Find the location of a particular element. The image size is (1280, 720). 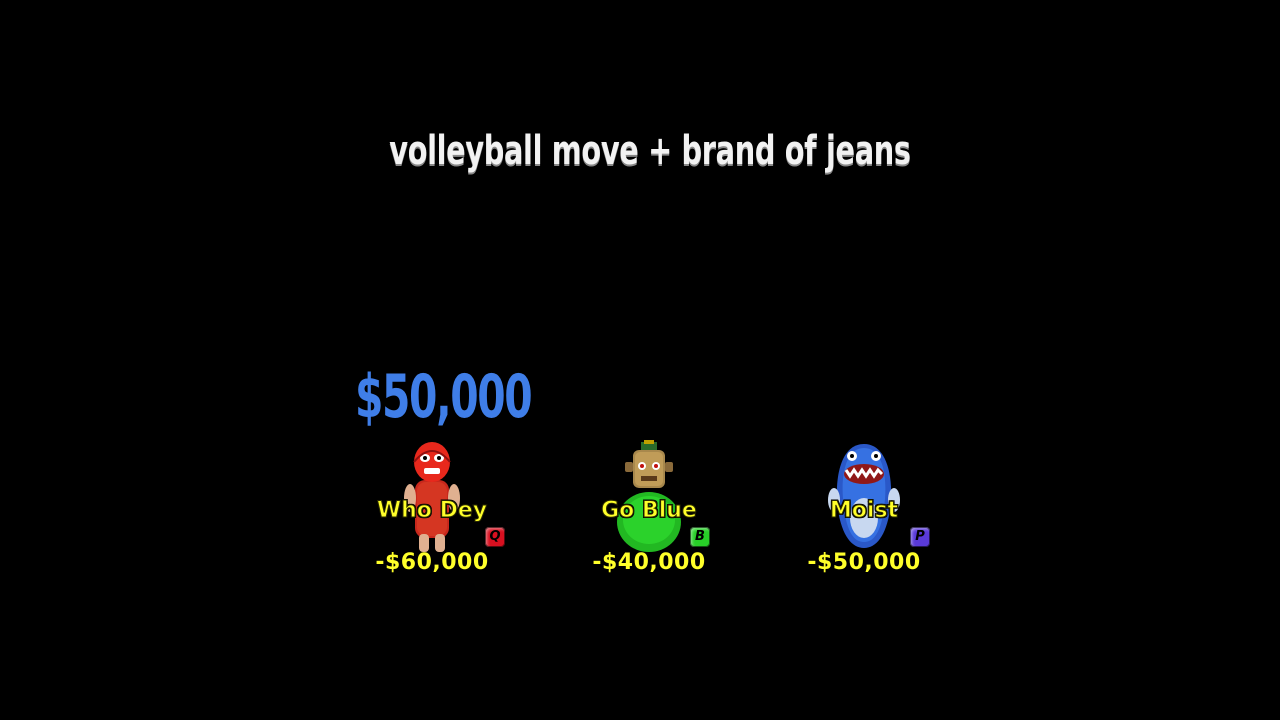

question-clue: volleyball move + brand of jeans is located at coordinates (650, 151).